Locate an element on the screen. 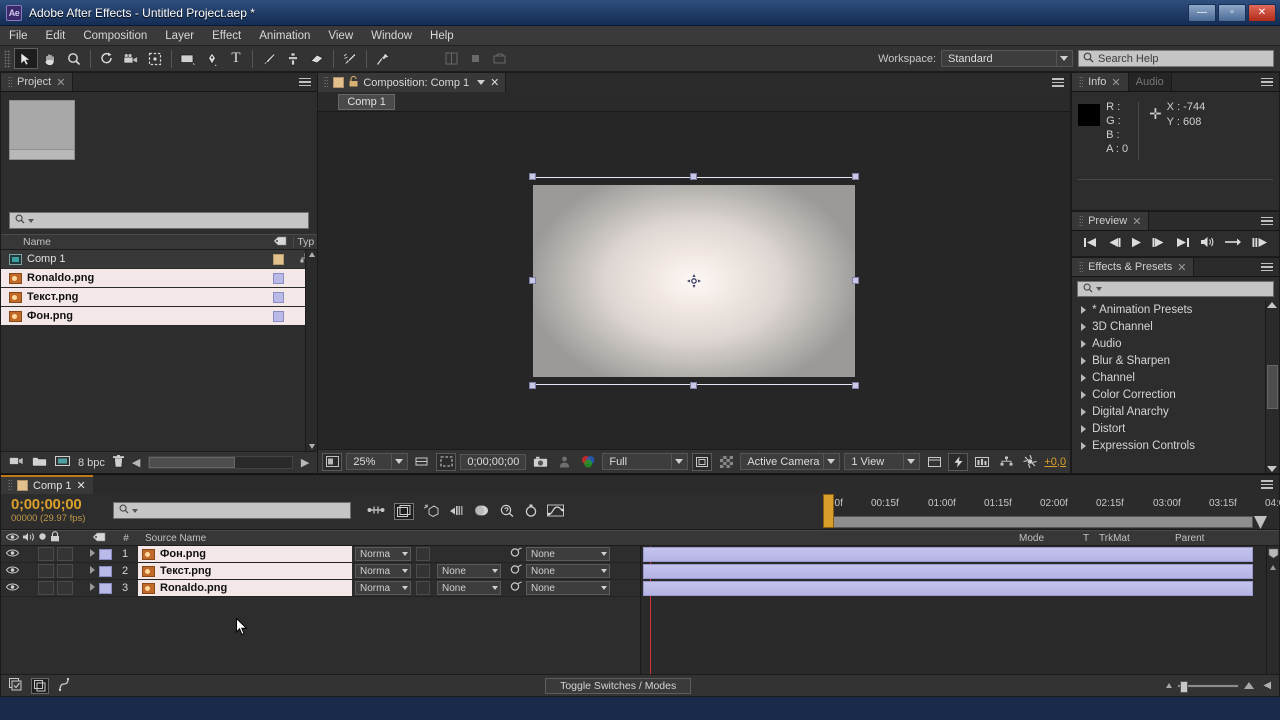 The image size is (1280, 720). layer-source-name: Текст.png is located at coordinates (245, 571).